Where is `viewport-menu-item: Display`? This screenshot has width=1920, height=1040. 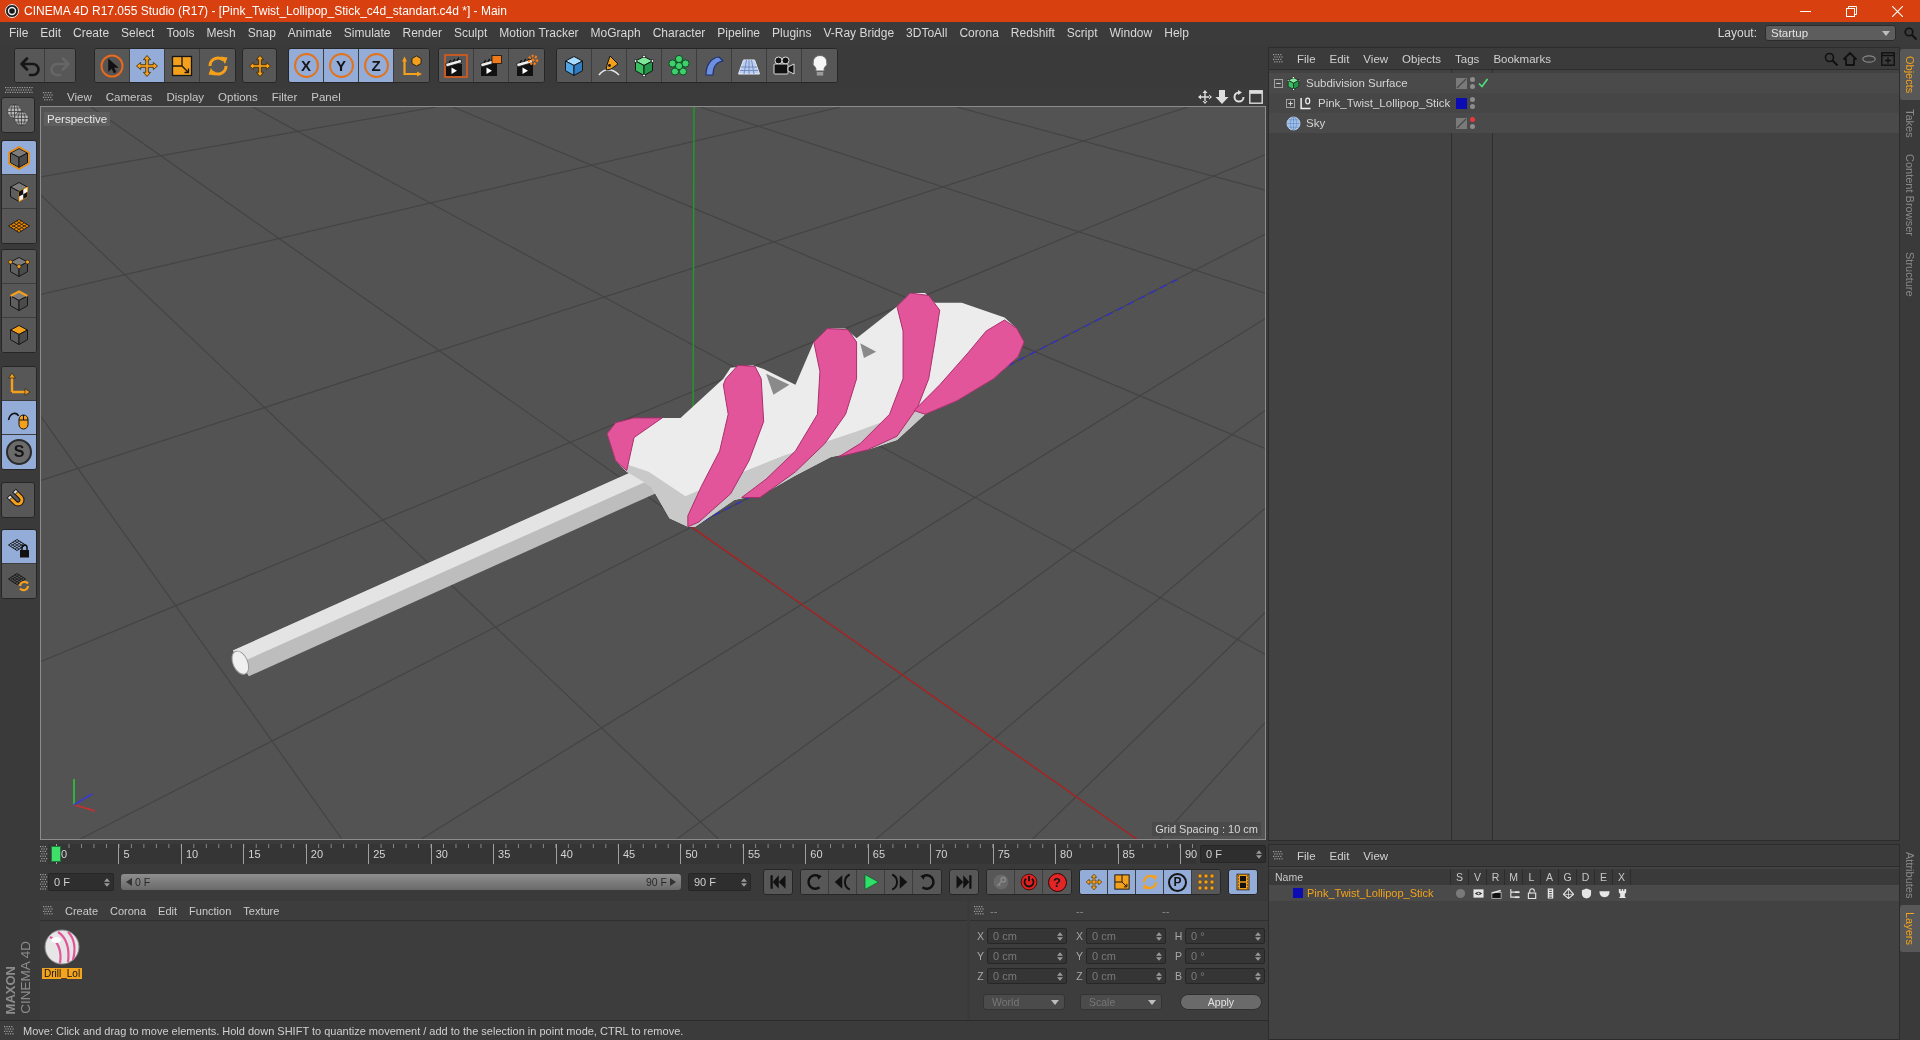
viewport-menu-item: Display is located at coordinates (185, 97).